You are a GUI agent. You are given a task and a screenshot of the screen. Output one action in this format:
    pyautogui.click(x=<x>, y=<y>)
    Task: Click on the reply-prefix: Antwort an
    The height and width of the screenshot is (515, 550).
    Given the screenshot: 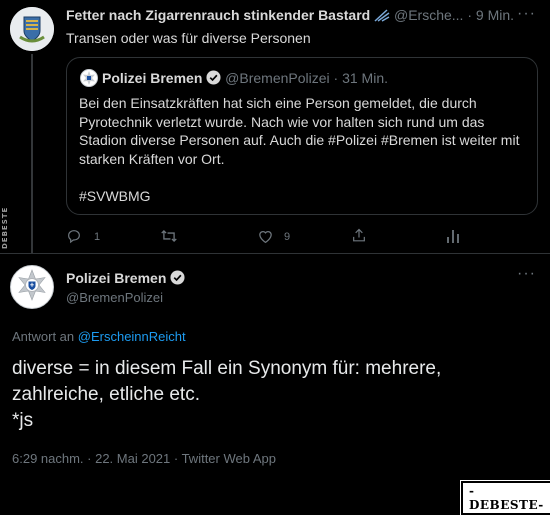 What is the action you would take?
    pyautogui.click(x=45, y=336)
    